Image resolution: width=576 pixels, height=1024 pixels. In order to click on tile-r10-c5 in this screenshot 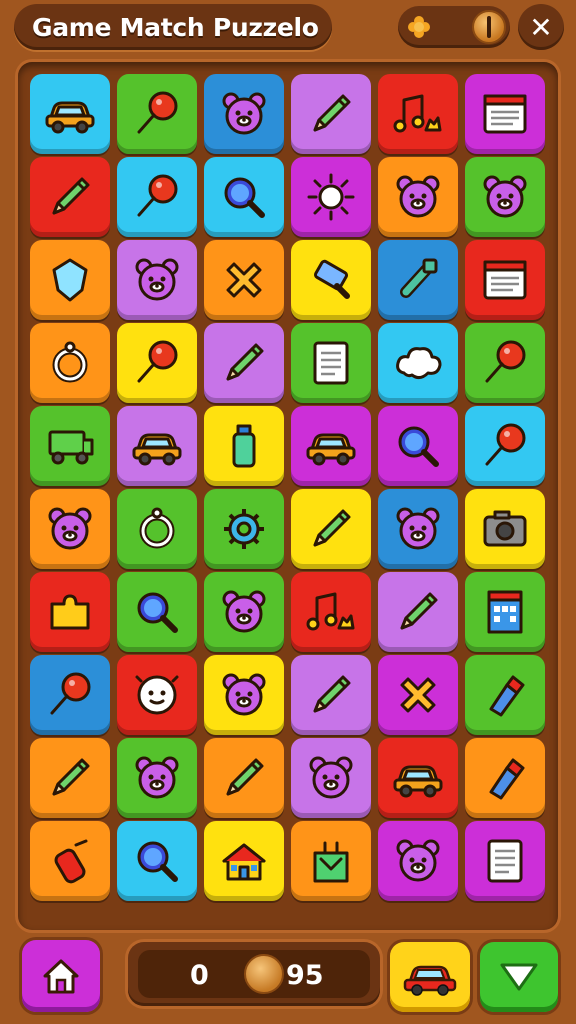, I will do `click(418, 861)`.